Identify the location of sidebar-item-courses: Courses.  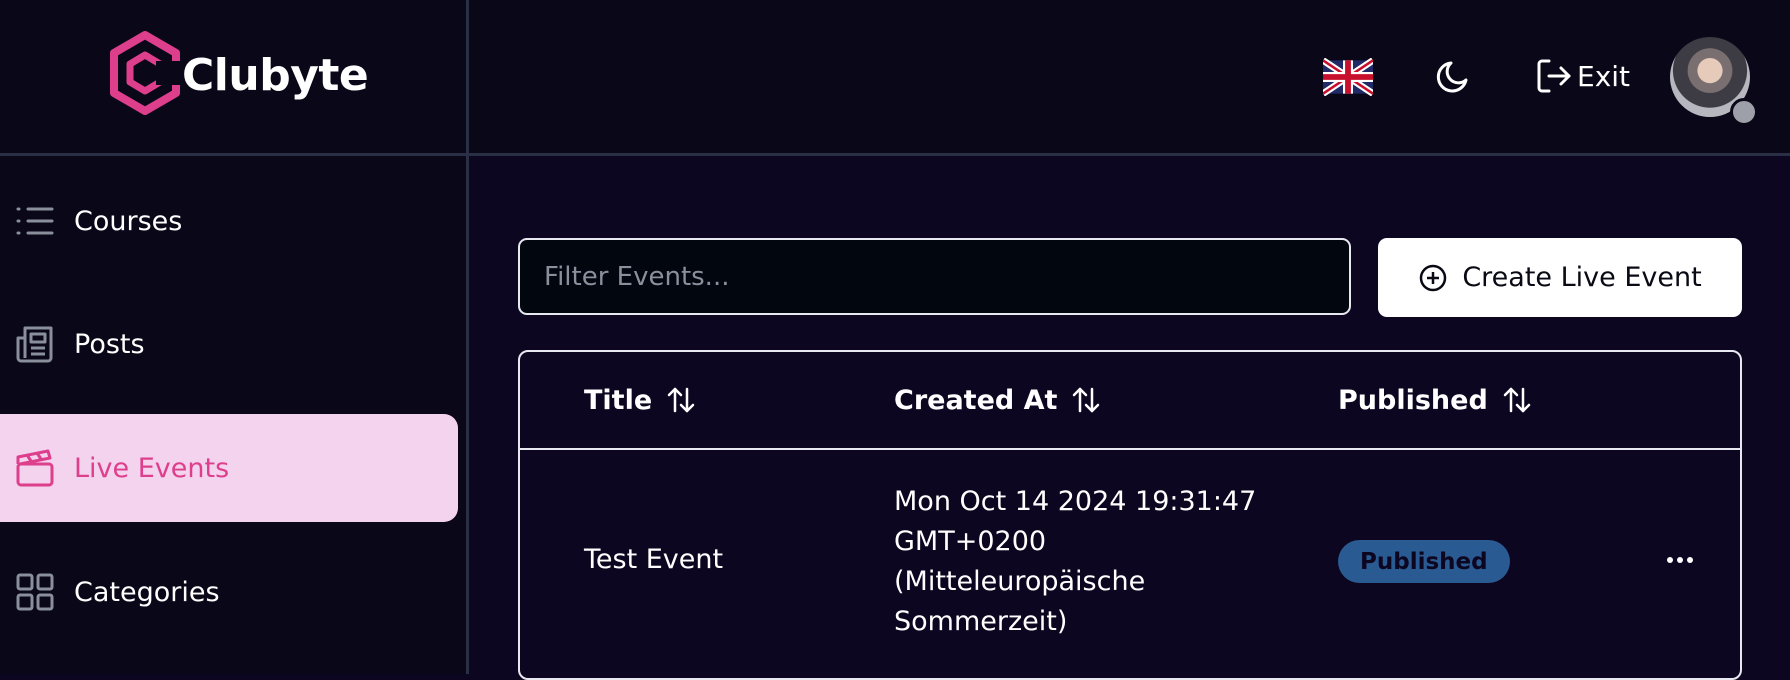
(229, 221).